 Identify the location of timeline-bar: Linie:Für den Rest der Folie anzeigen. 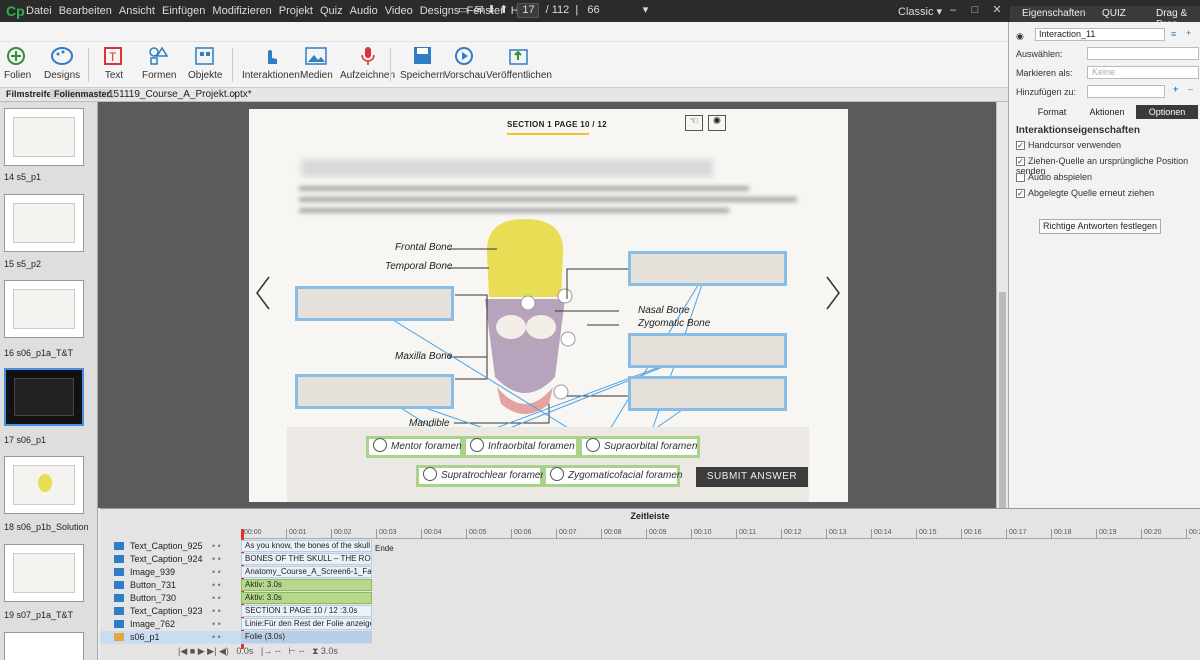
(306, 624).